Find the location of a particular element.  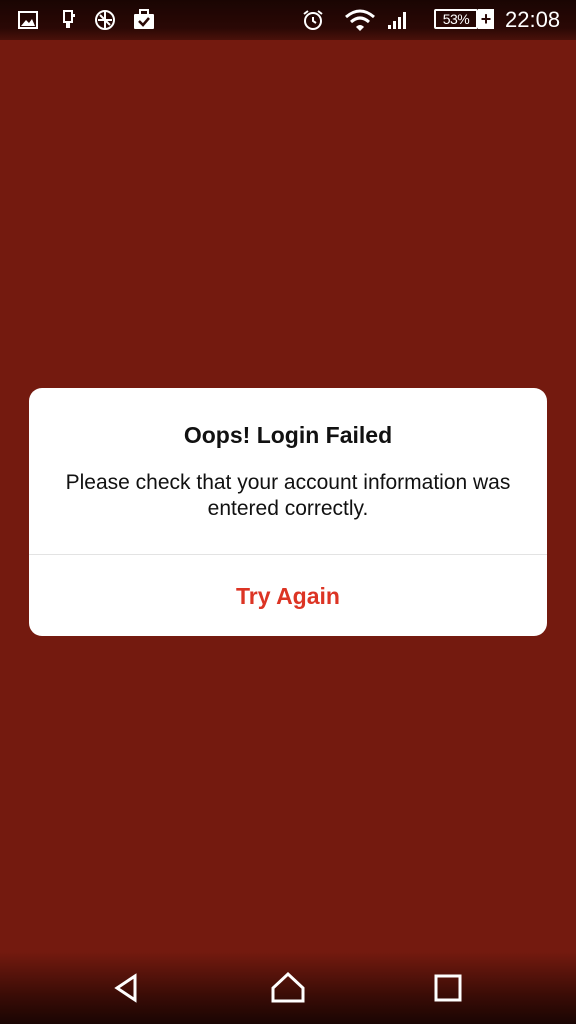

dialog-title: Oops! Login Failed is located at coordinates (288, 435).